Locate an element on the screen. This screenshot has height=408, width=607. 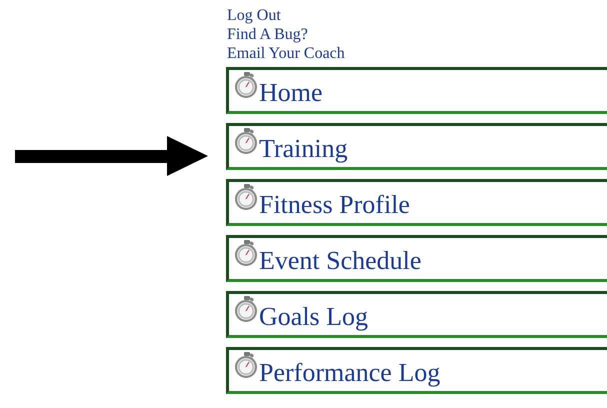
nav-link: Log Out is located at coordinates (254, 15).